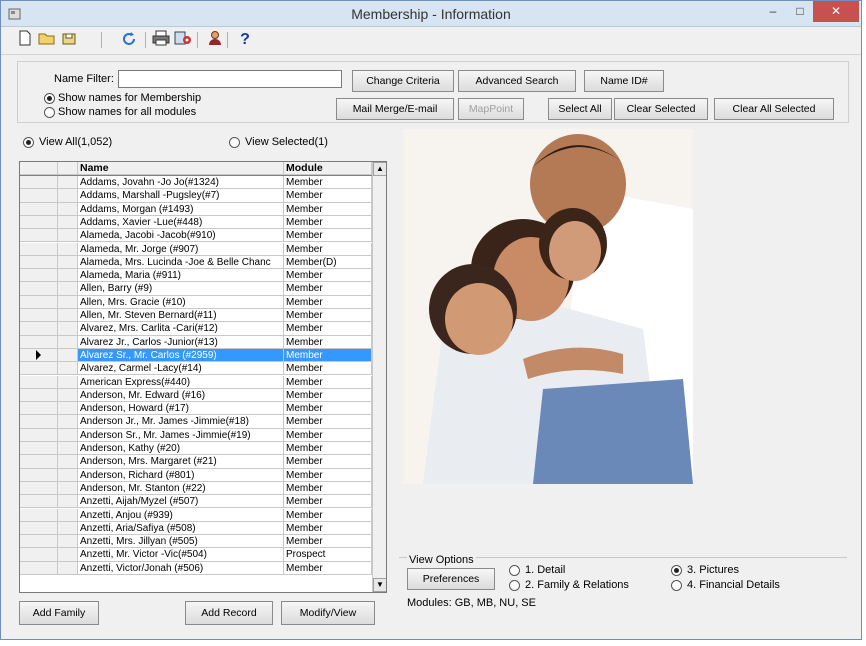 This screenshot has height=646, width=866. Describe the element at coordinates (181, 236) in the screenshot. I see `row-name-cell: Alameda, Jacobi -Jacob(#910)` at that location.